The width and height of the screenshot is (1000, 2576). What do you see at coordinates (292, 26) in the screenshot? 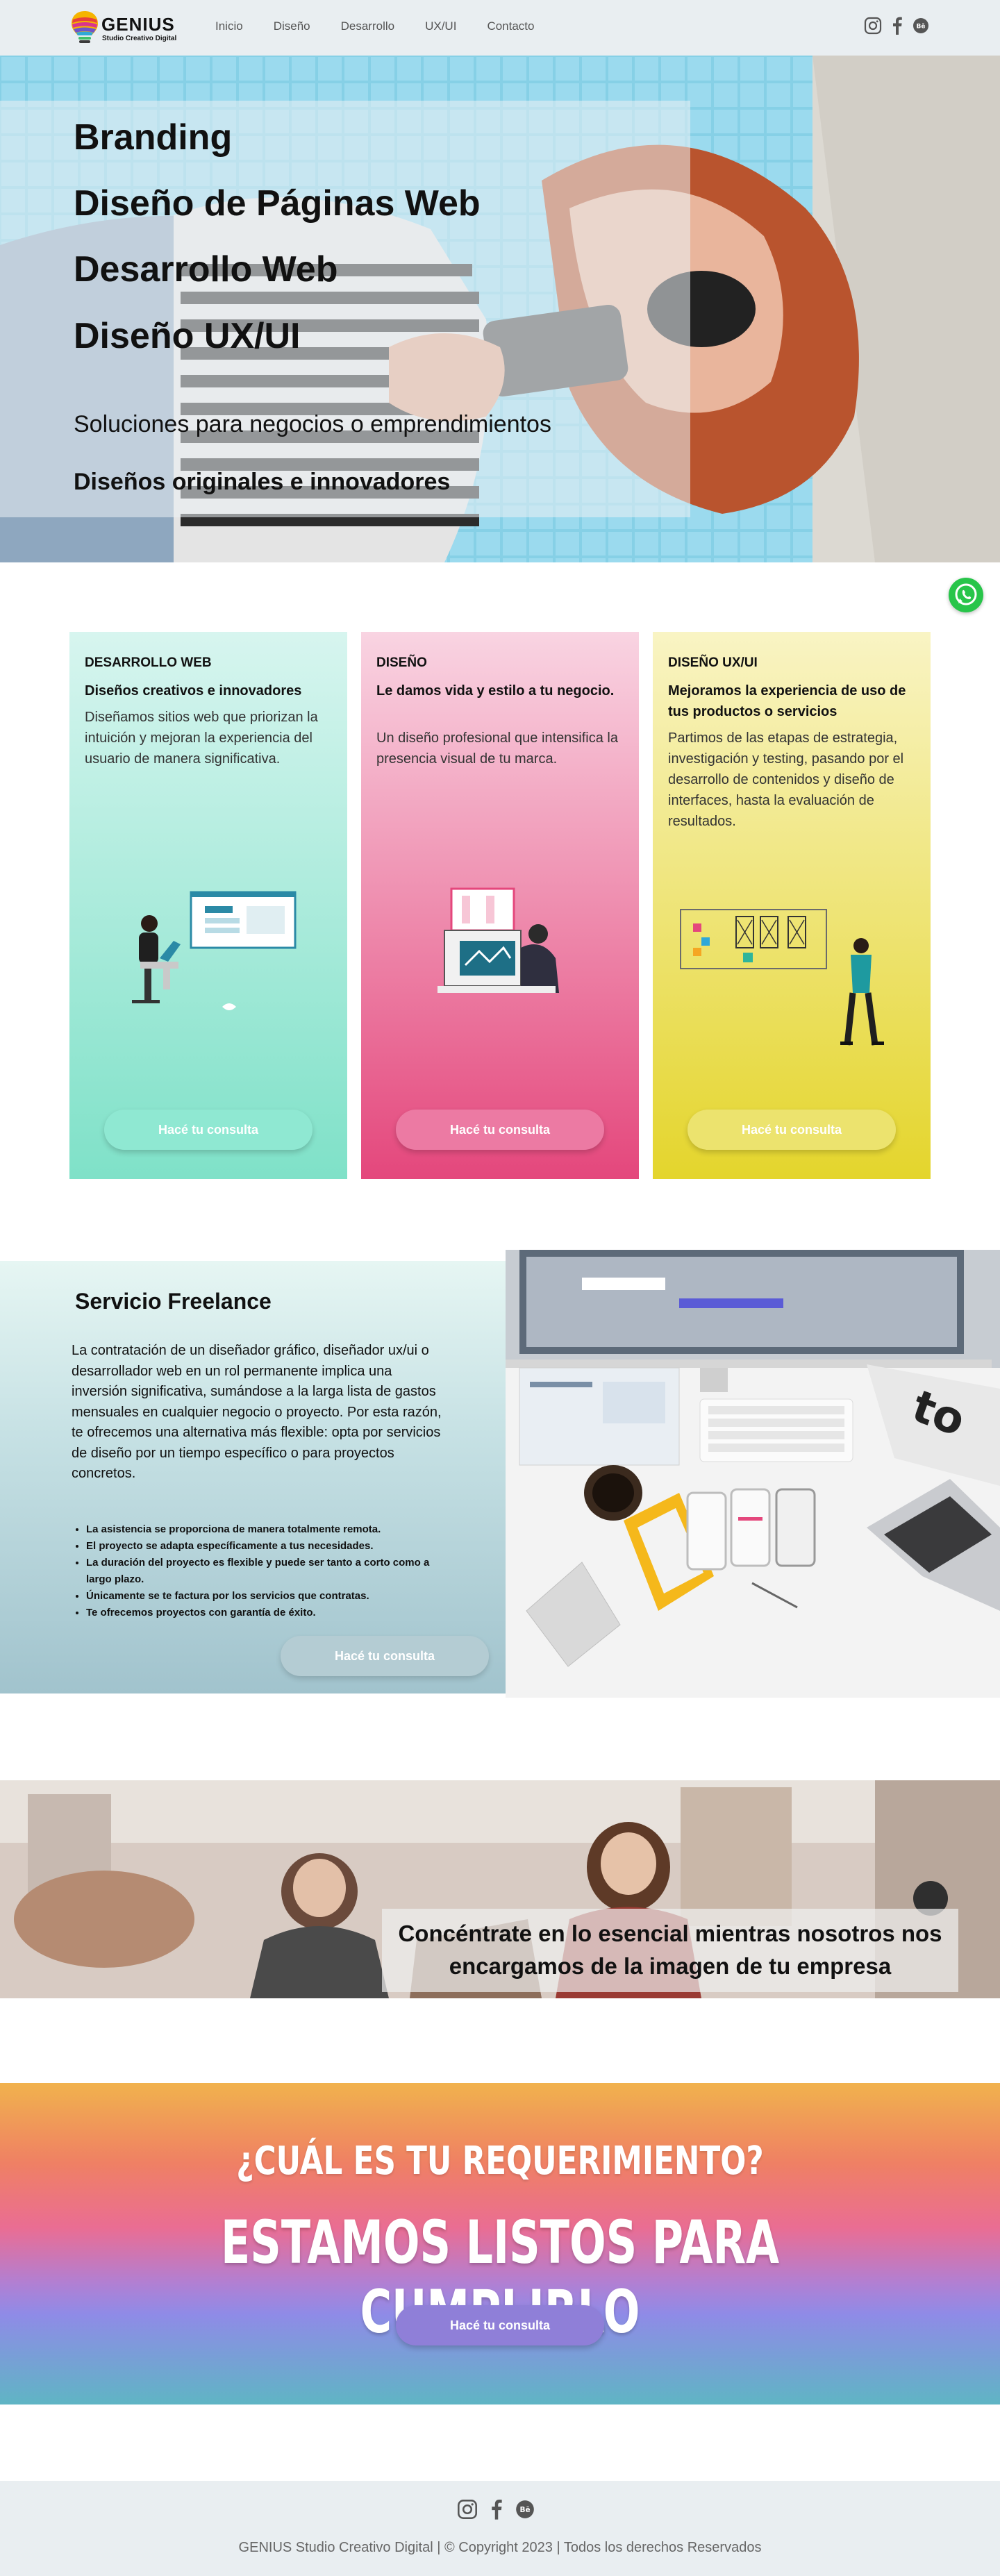
I see `nav-diseno: Diseño` at bounding box center [292, 26].